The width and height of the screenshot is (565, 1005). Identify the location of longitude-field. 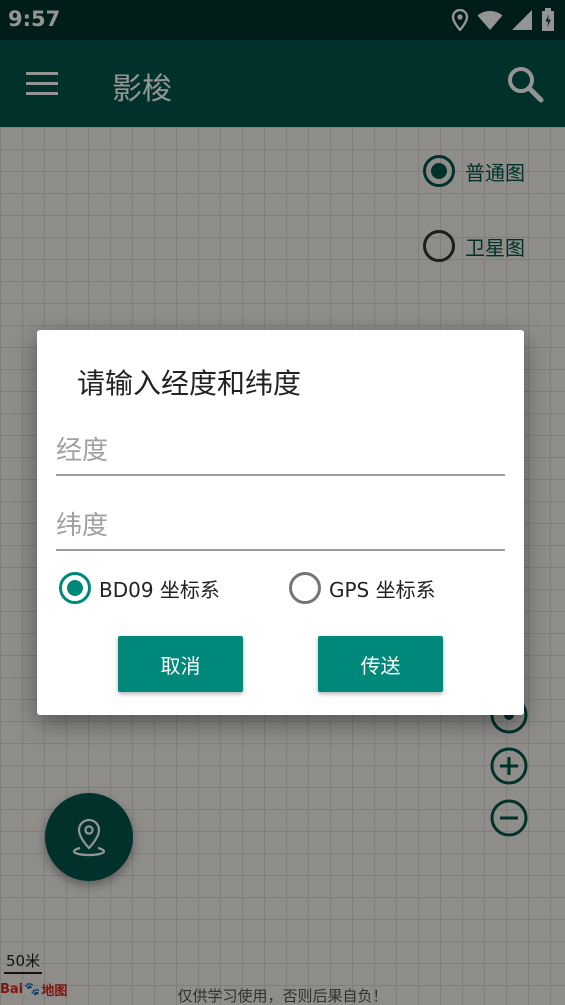
(280, 452).